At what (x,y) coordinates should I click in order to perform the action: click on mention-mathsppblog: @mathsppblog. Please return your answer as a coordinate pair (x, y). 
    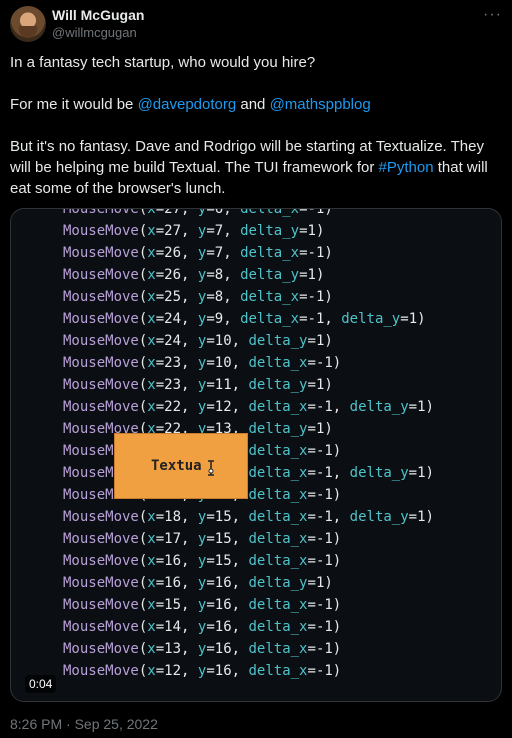
    Looking at the image, I should click on (320, 104).